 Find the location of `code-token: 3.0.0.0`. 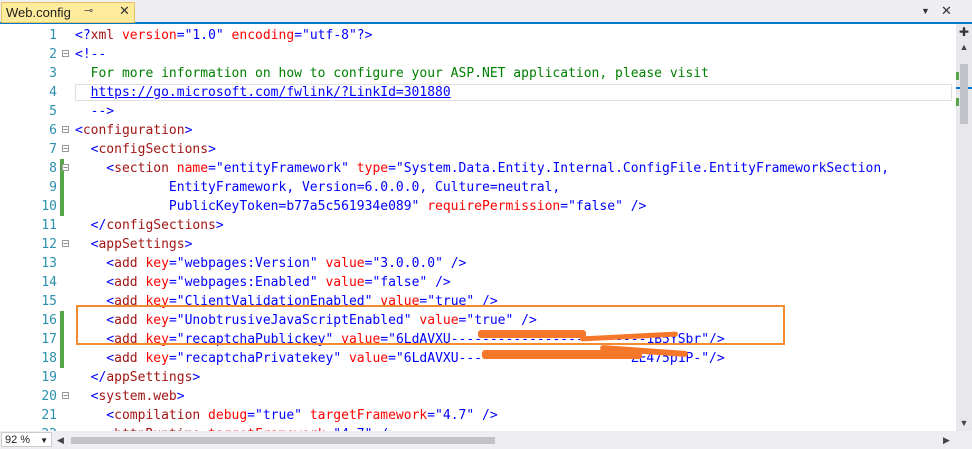

code-token: 3.0.0.0 is located at coordinates (408, 263).